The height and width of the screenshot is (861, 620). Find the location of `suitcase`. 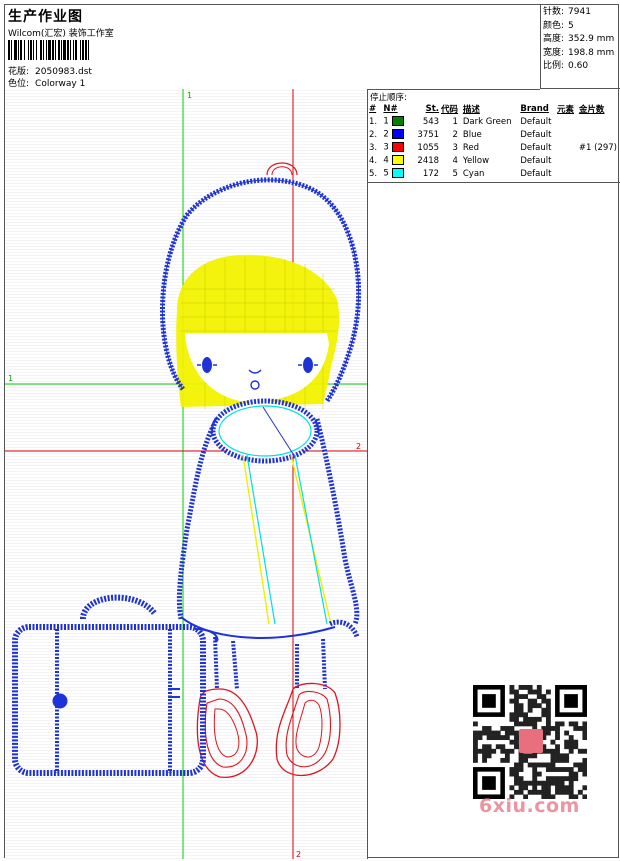

suitcase is located at coordinates (115, 685).